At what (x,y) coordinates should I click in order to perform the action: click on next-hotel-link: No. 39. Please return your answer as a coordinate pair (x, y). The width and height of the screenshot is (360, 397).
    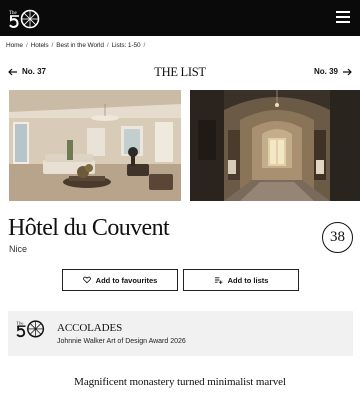
    Looking at the image, I should click on (333, 71).